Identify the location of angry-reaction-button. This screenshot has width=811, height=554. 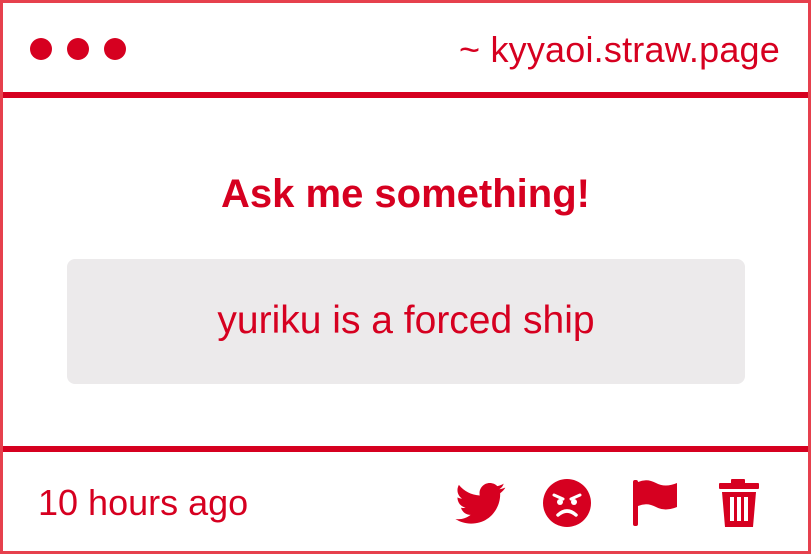
(567, 503).